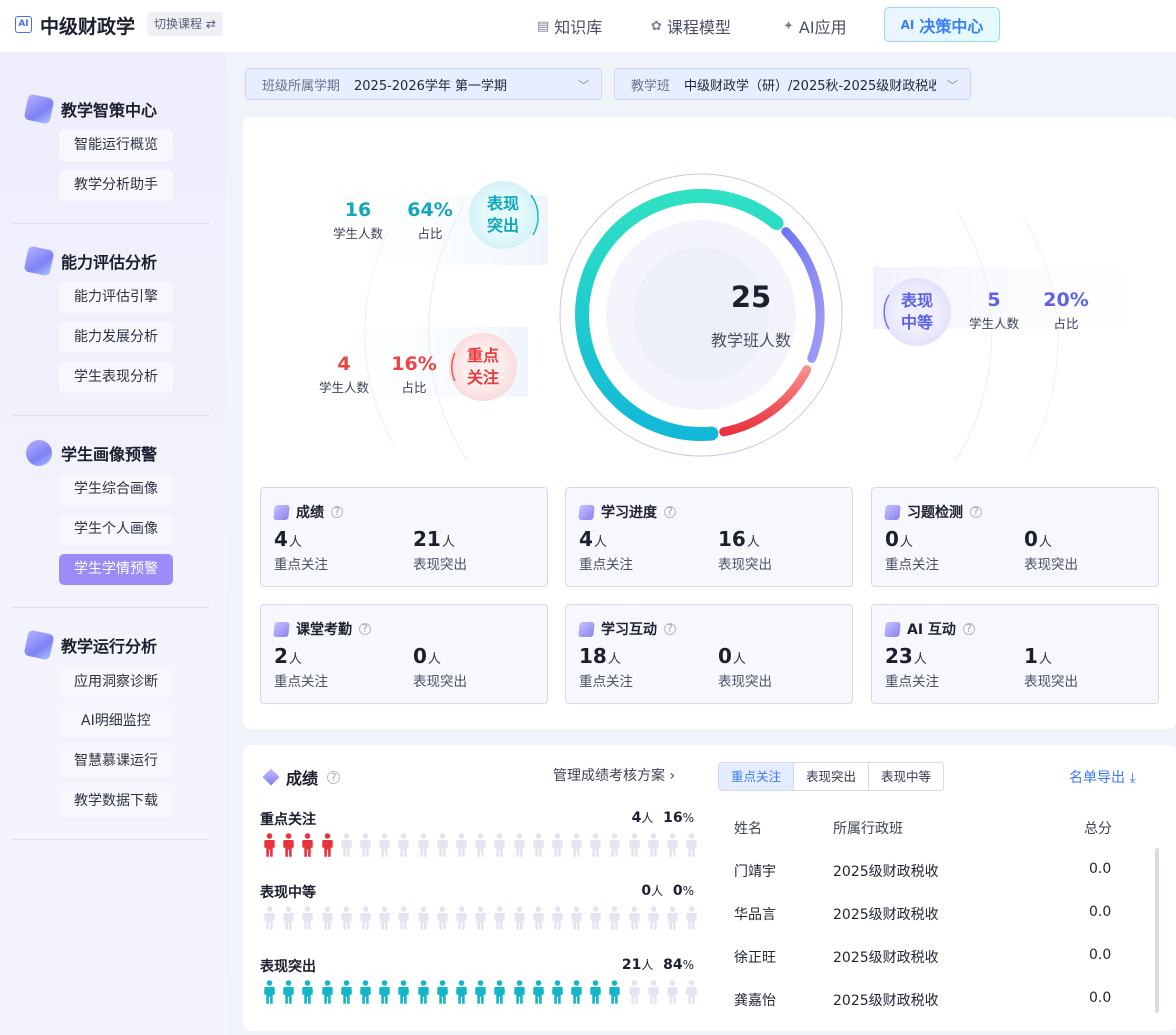 This screenshot has height=1035, width=1176. Describe the element at coordinates (792, 84) in the screenshot. I see `class-select: 教学班 中级财政学（研）/2025秋-2025级财政税收 ﹀` at that location.